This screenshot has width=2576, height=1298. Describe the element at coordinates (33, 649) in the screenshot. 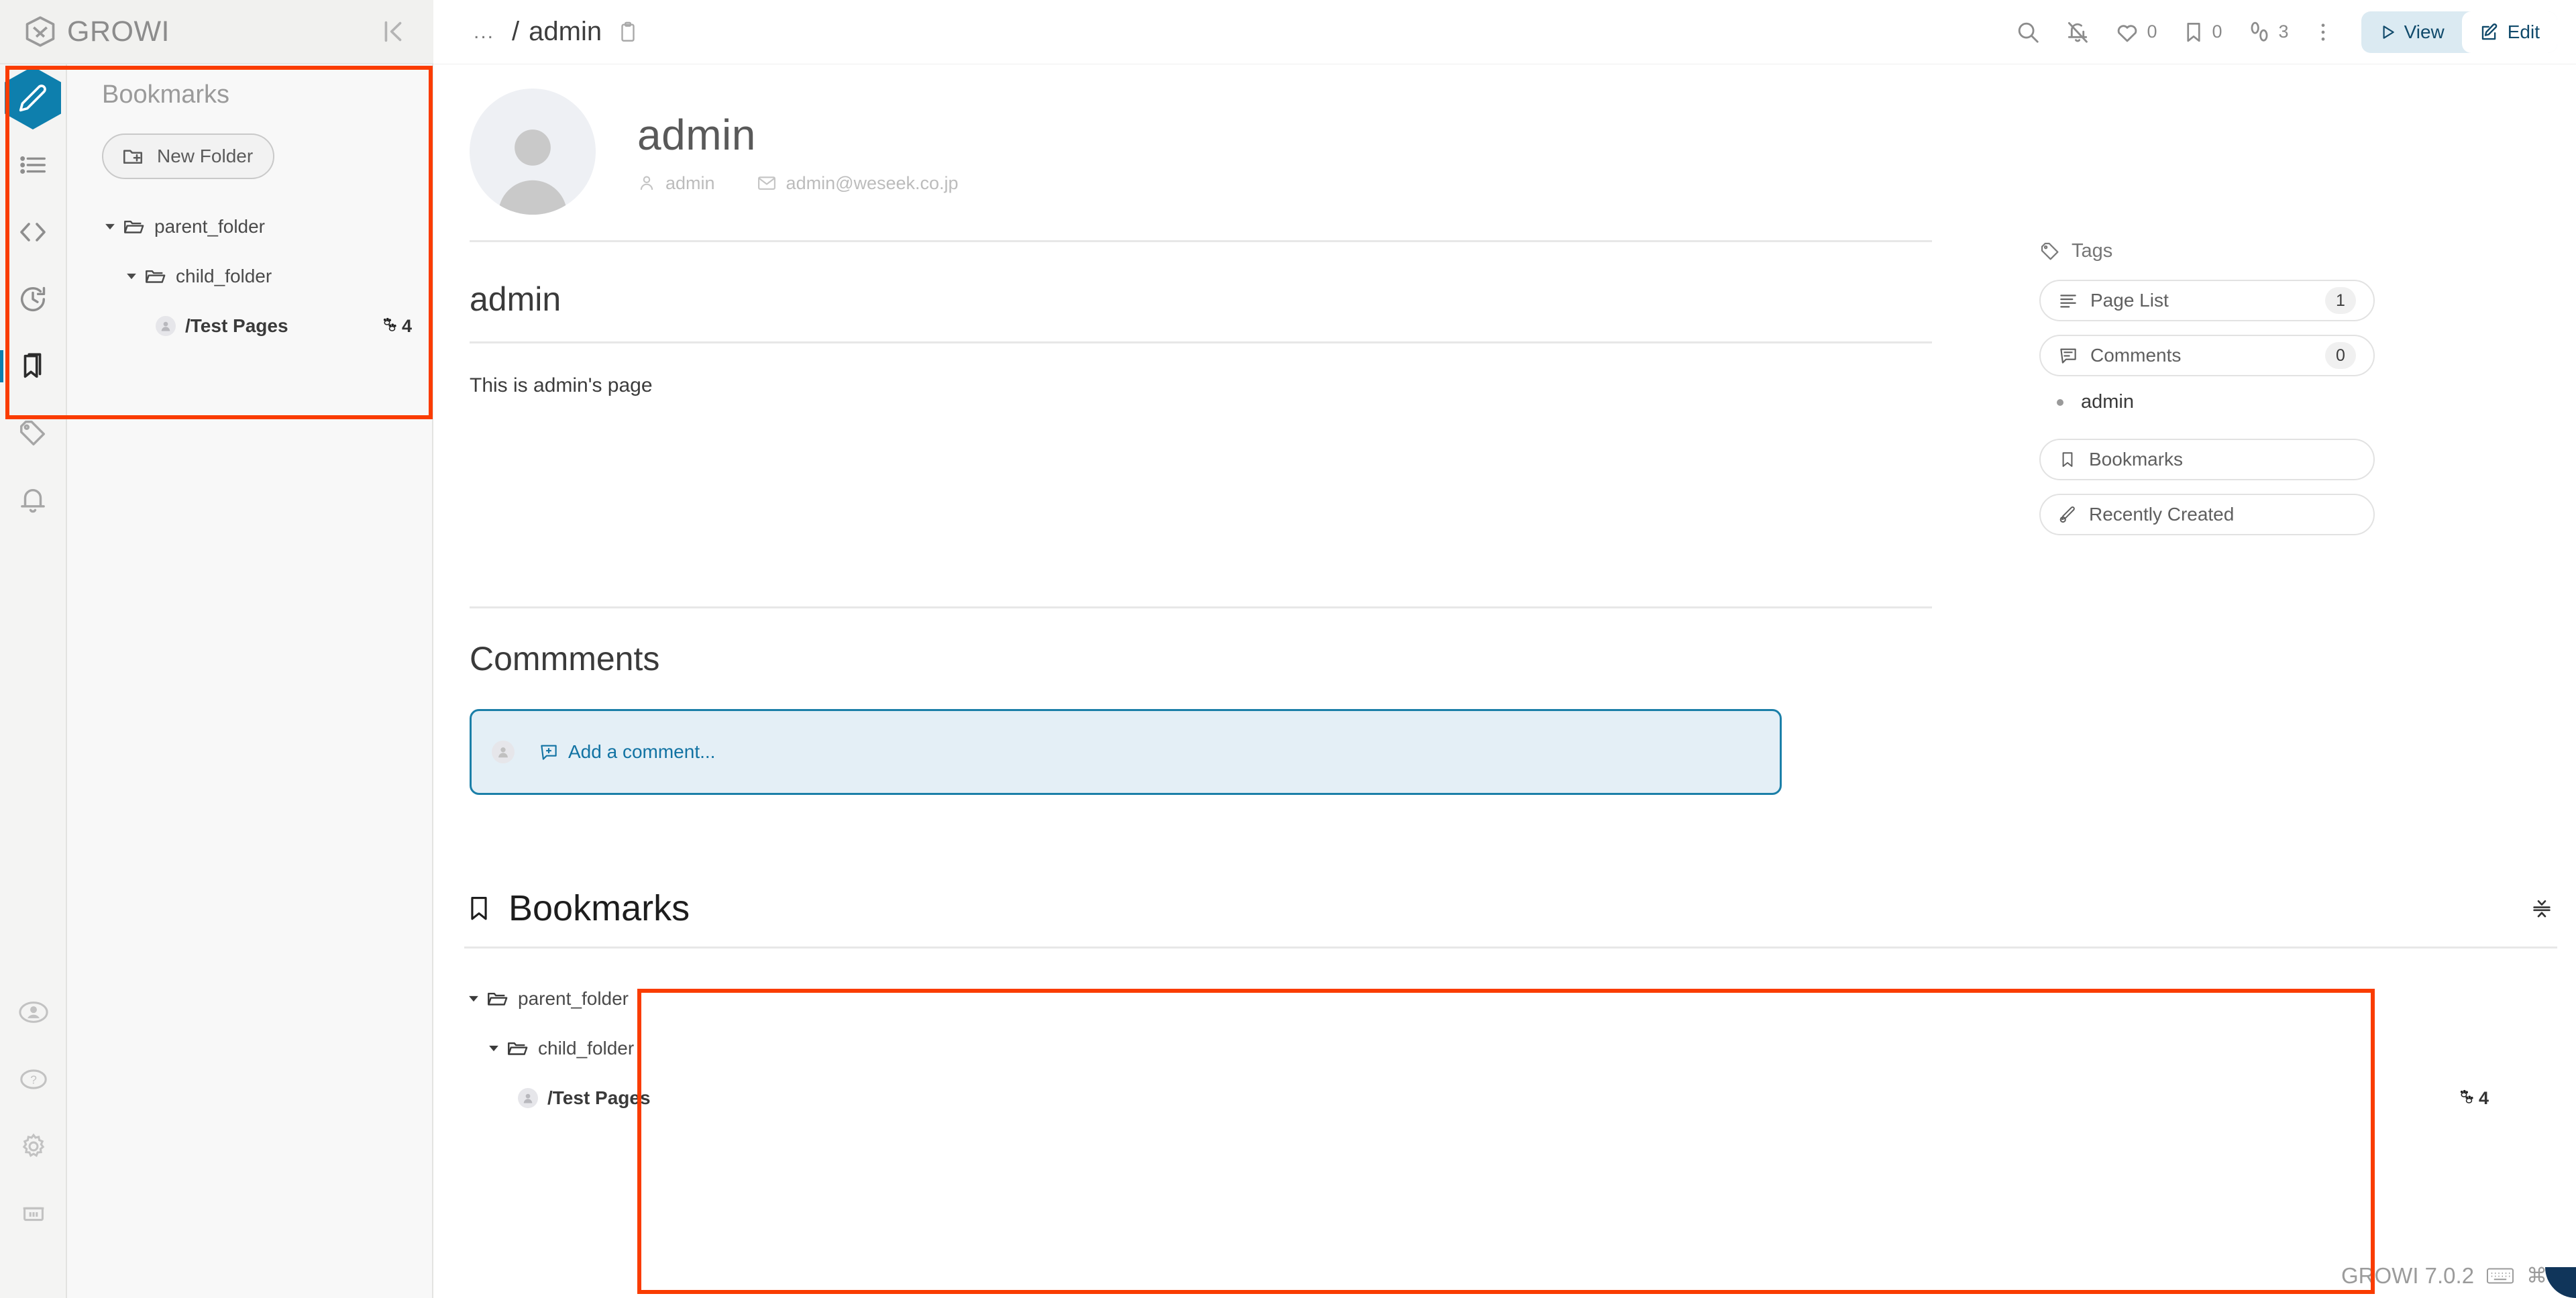

I see `left-icon-rail: ?` at that location.